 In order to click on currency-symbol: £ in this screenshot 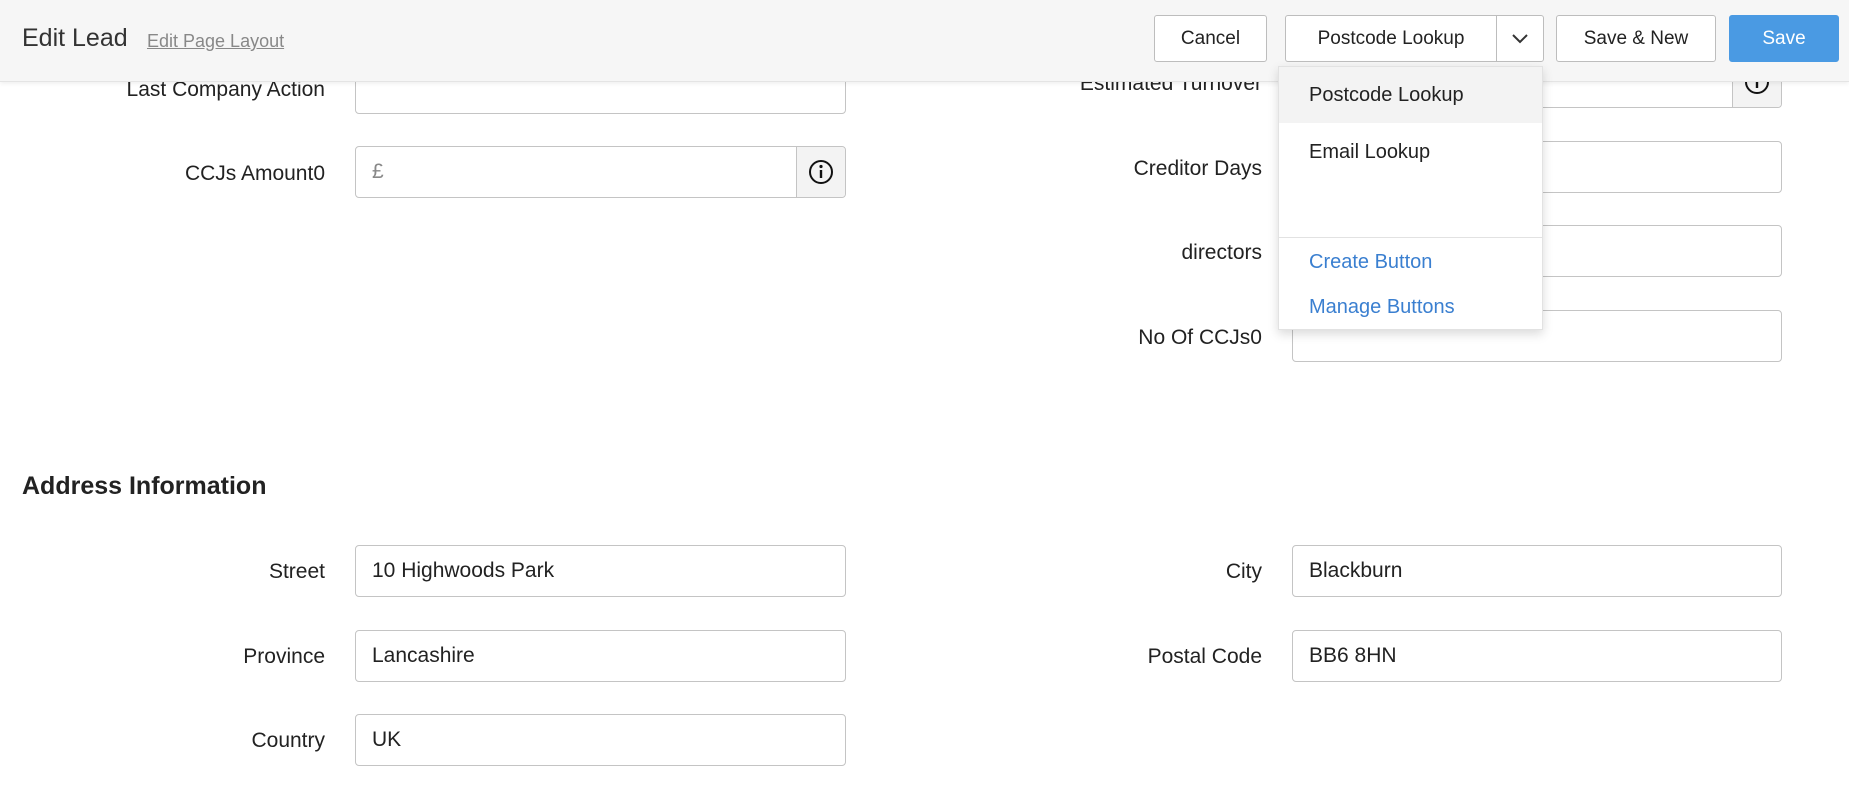, I will do `click(378, 171)`.